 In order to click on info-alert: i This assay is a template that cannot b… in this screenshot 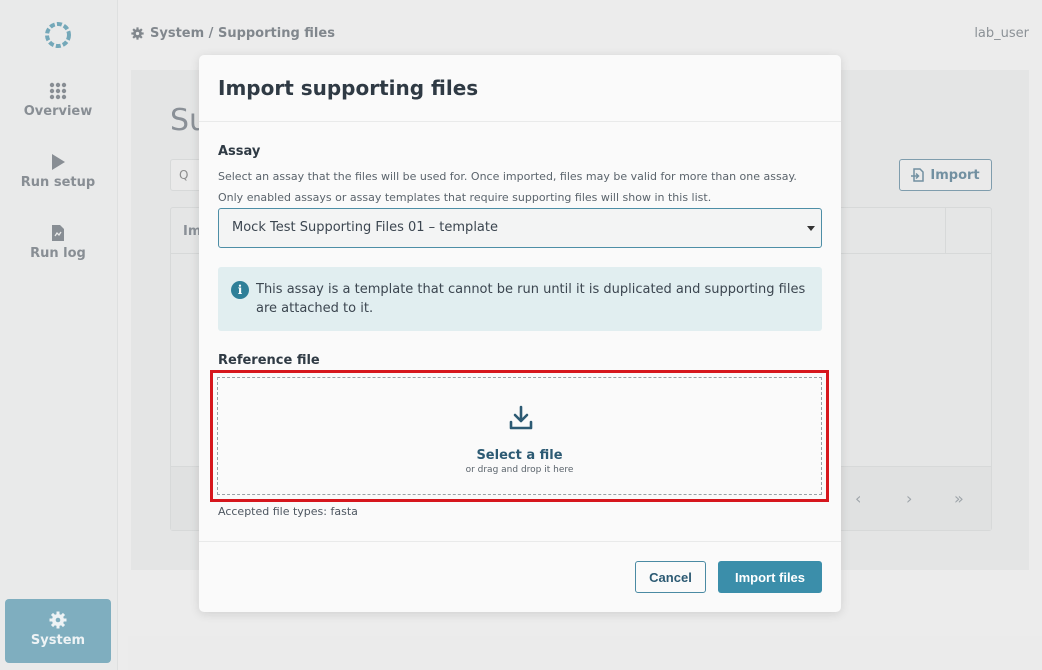, I will do `click(520, 299)`.